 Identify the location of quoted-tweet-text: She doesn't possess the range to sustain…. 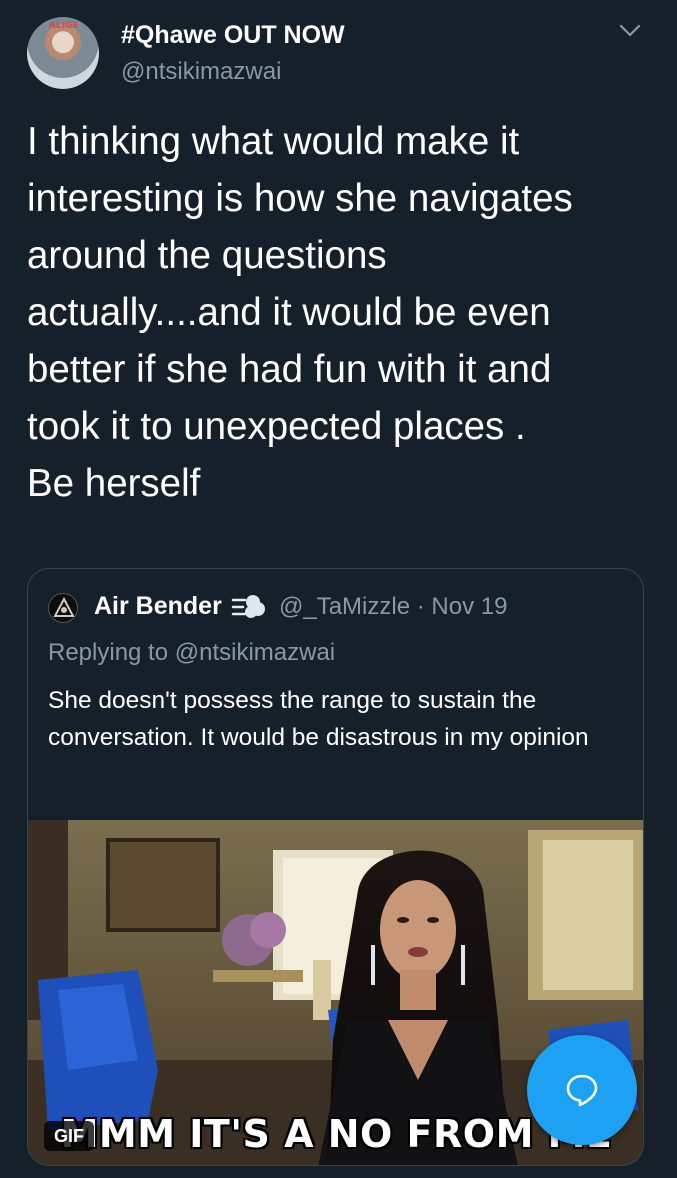
(318, 719).